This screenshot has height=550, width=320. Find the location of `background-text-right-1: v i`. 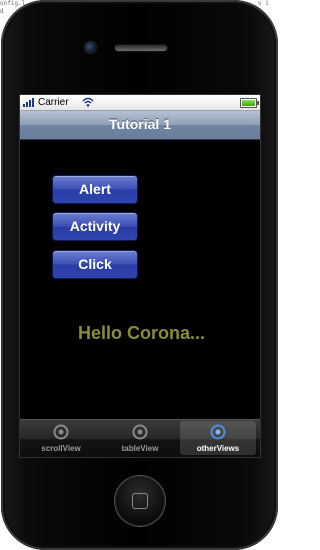

background-text-right-1: v i is located at coordinates (263, 3).